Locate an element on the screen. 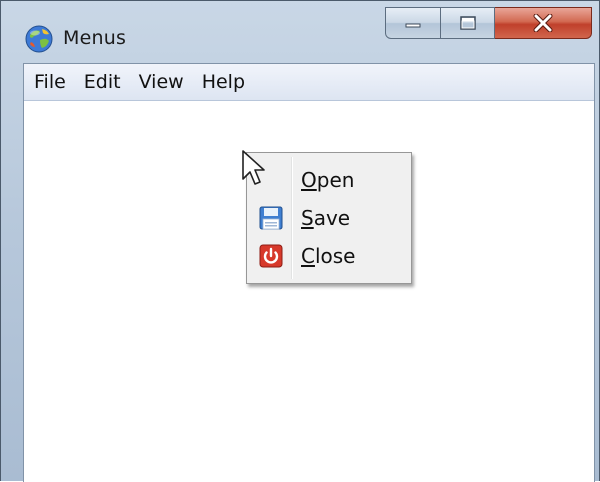  context-menu-item-save: Save is located at coordinates (329, 218).